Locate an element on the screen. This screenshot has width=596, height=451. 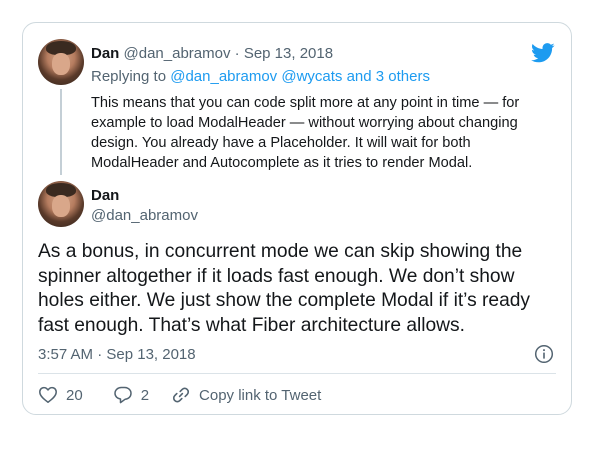
reply-button: 2 is located at coordinates (131, 395).